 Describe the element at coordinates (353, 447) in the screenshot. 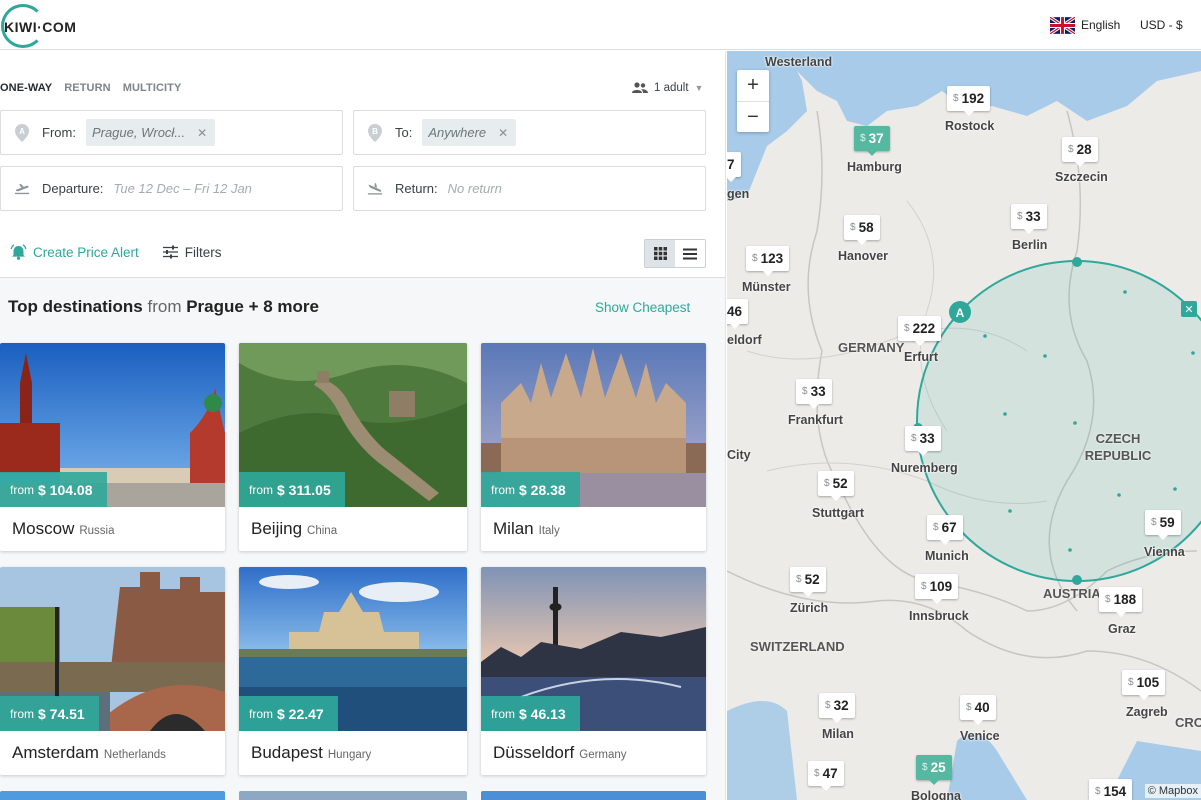

I see `destination-card: from $ 311.05 Beijing China` at that location.